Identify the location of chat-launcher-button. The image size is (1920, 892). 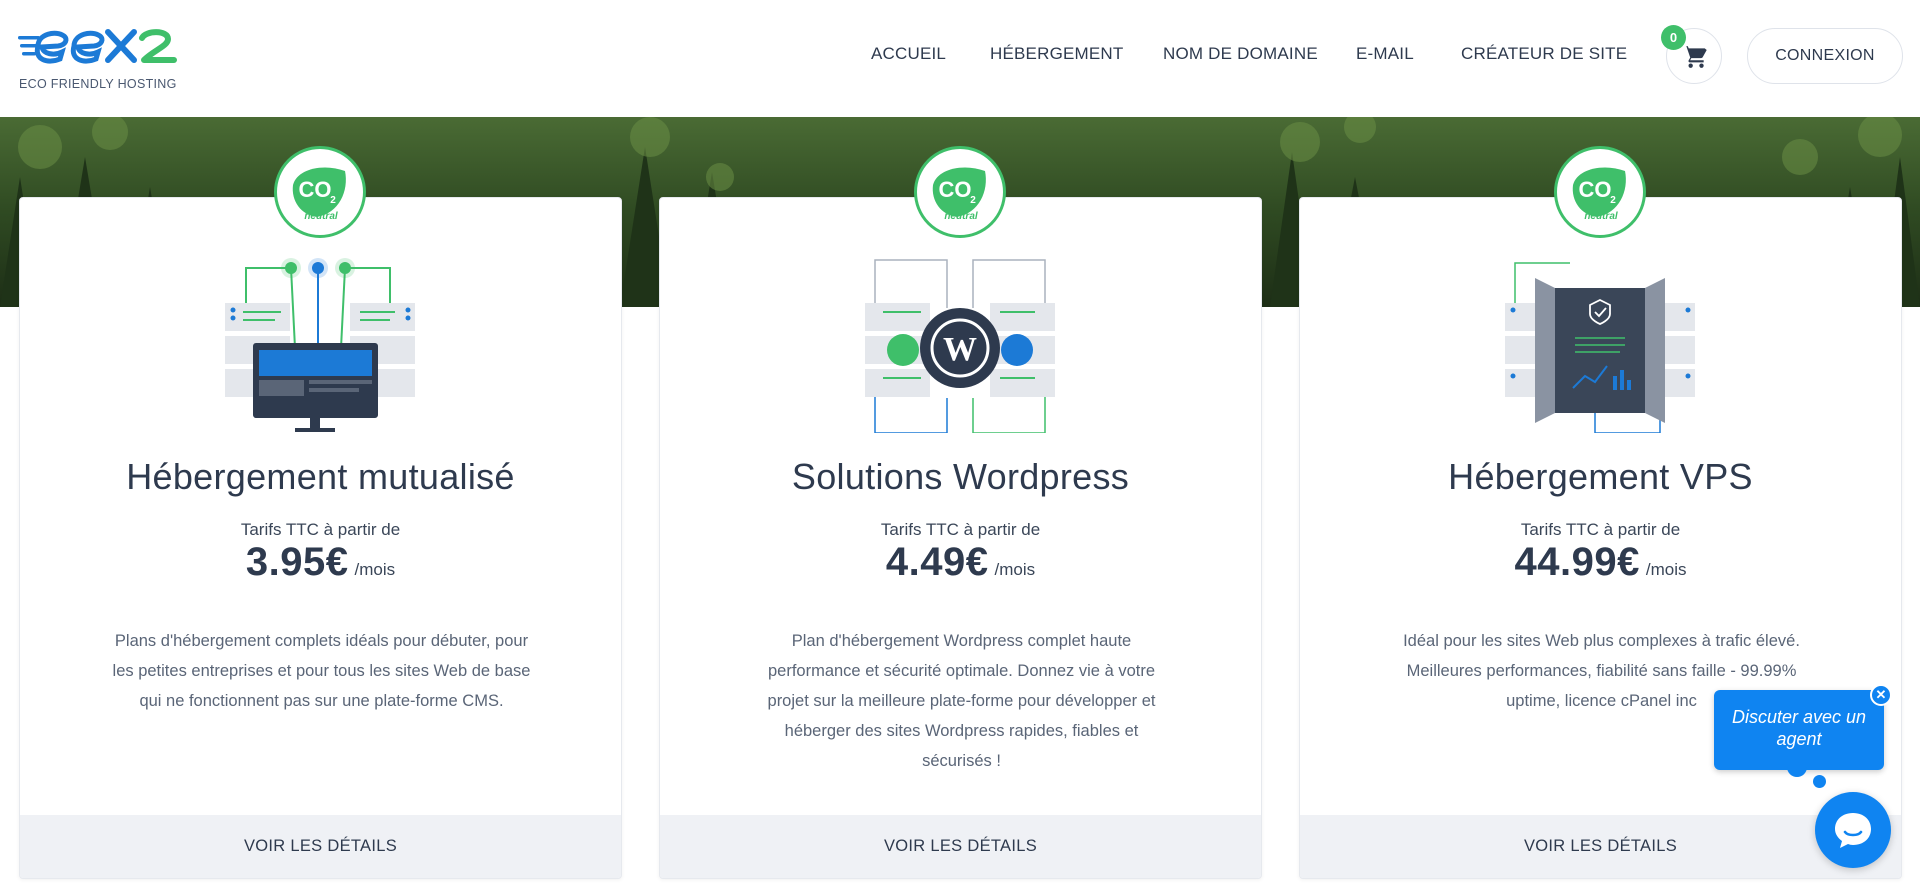
(1853, 830).